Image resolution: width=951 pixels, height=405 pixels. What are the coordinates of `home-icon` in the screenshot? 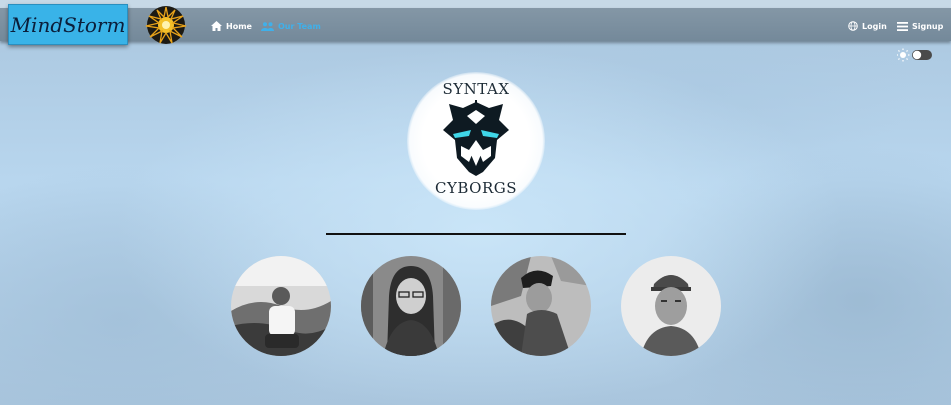 It's located at (216, 26).